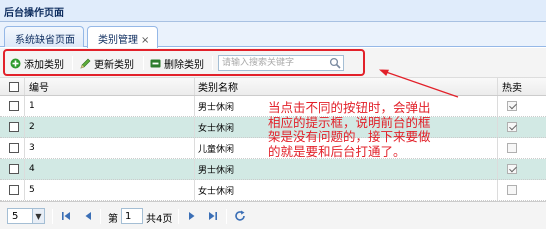 The image size is (546, 249). I want to click on table-row: 4 男士休闲, so click(273, 169).